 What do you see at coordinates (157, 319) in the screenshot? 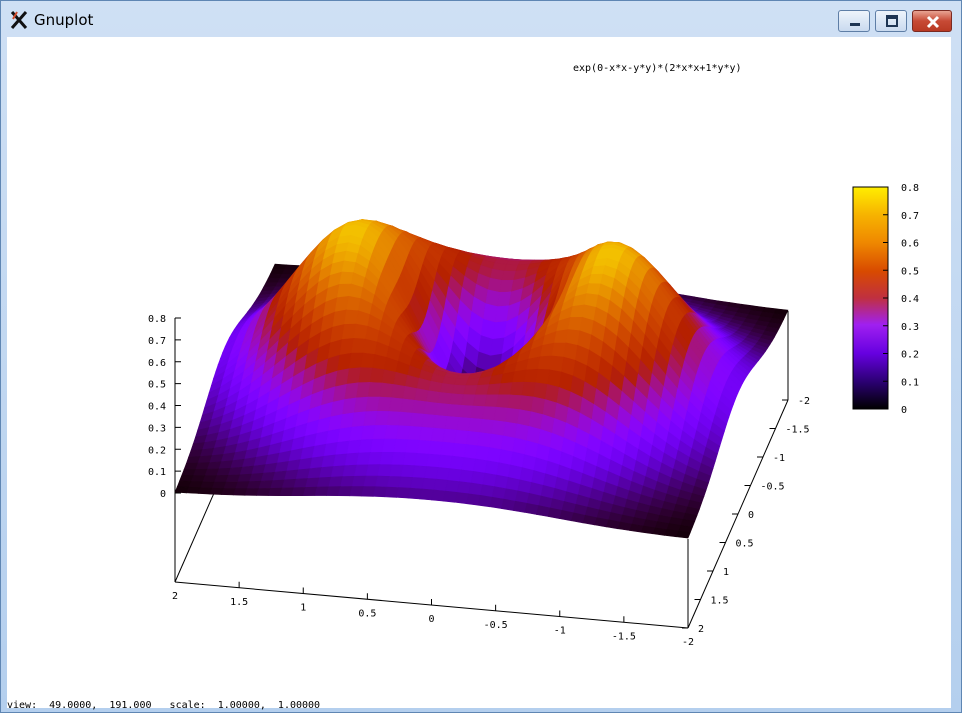
I see `z-tick-label: 0.8` at bounding box center [157, 319].